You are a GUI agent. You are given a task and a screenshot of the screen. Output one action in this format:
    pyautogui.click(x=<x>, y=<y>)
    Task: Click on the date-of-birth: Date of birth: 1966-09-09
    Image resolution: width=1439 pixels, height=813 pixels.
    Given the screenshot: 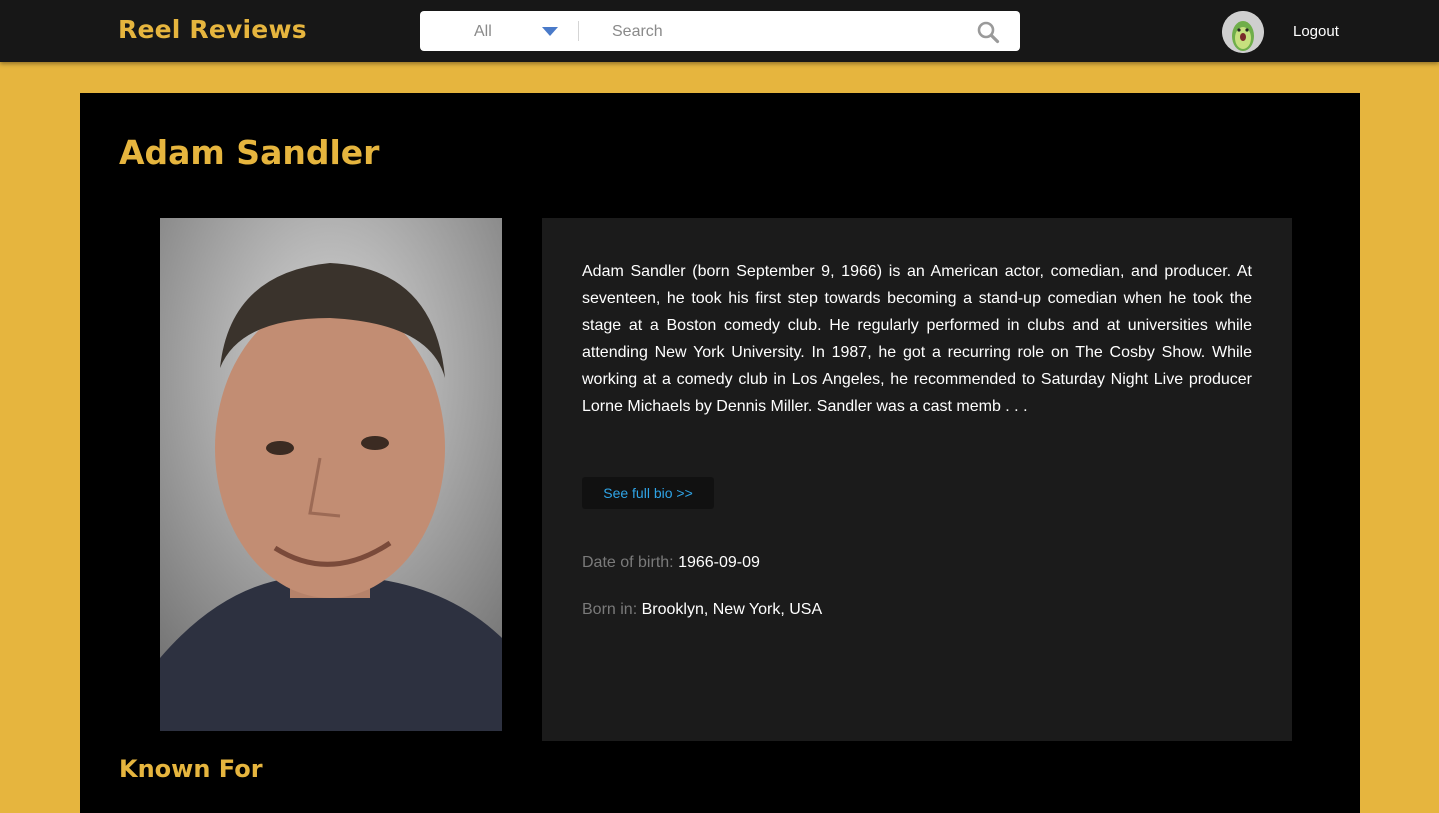 What is the action you would take?
    pyautogui.click(x=671, y=563)
    